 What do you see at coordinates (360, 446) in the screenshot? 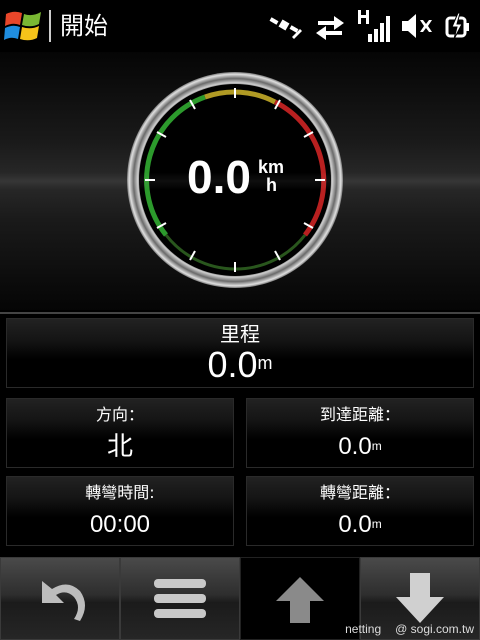
I see `distance-to-destination-value: 0.0m` at bounding box center [360, 446].